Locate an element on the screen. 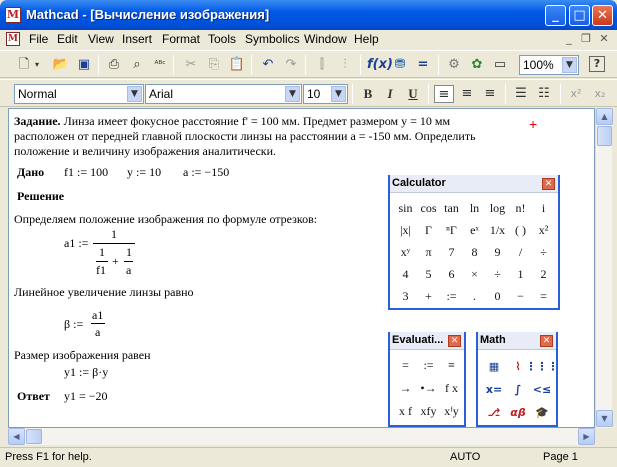 The height and width of the screenshot is (467, 617). font-size-select: 10 ▼ is located at coordinates (325, 94).